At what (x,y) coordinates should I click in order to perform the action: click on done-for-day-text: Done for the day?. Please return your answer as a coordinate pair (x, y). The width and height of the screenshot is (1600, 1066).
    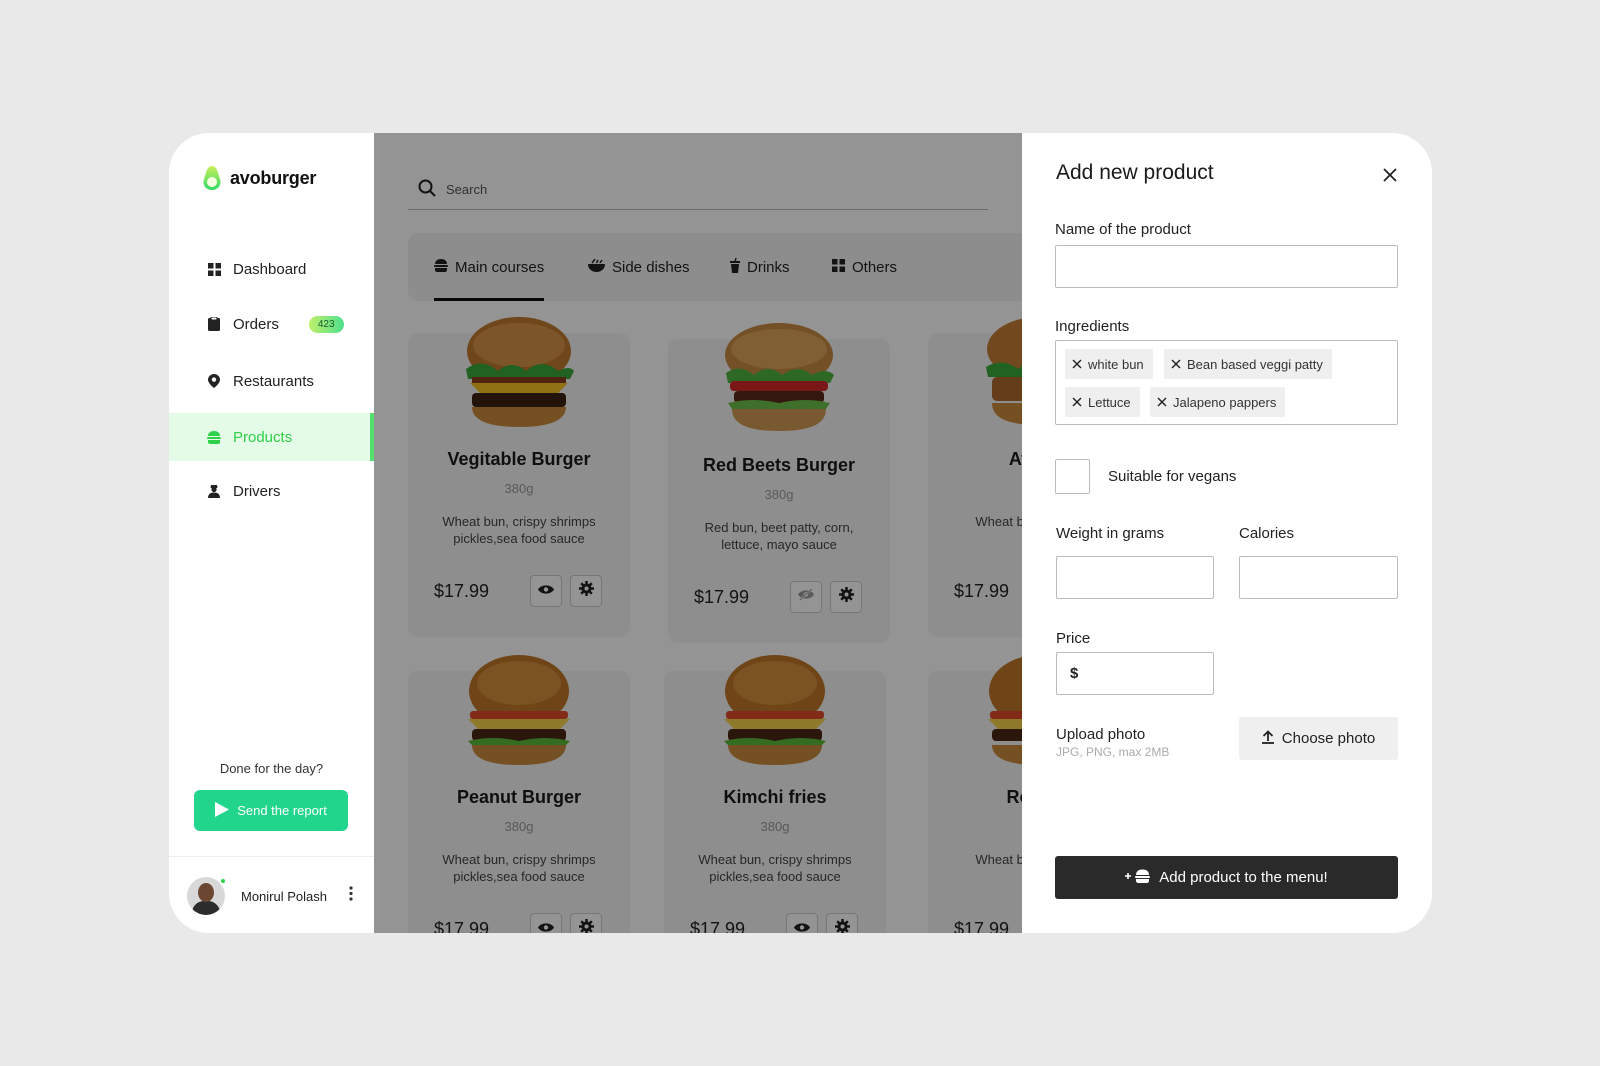
    Looking at the image, I should click on (271, 768).